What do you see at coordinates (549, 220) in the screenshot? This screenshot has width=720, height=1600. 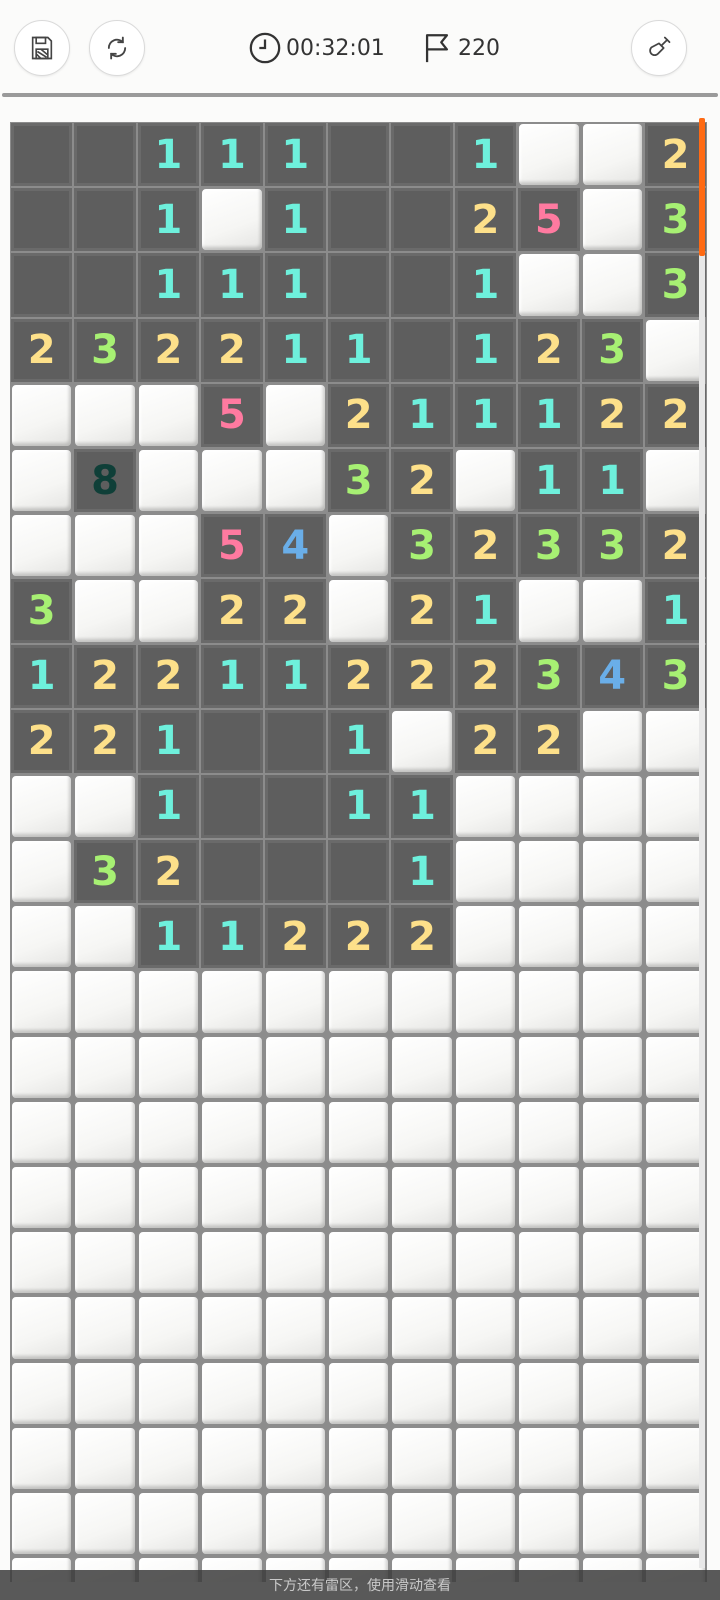 I see `number-cell: 5` at bounding box center [549, 220].